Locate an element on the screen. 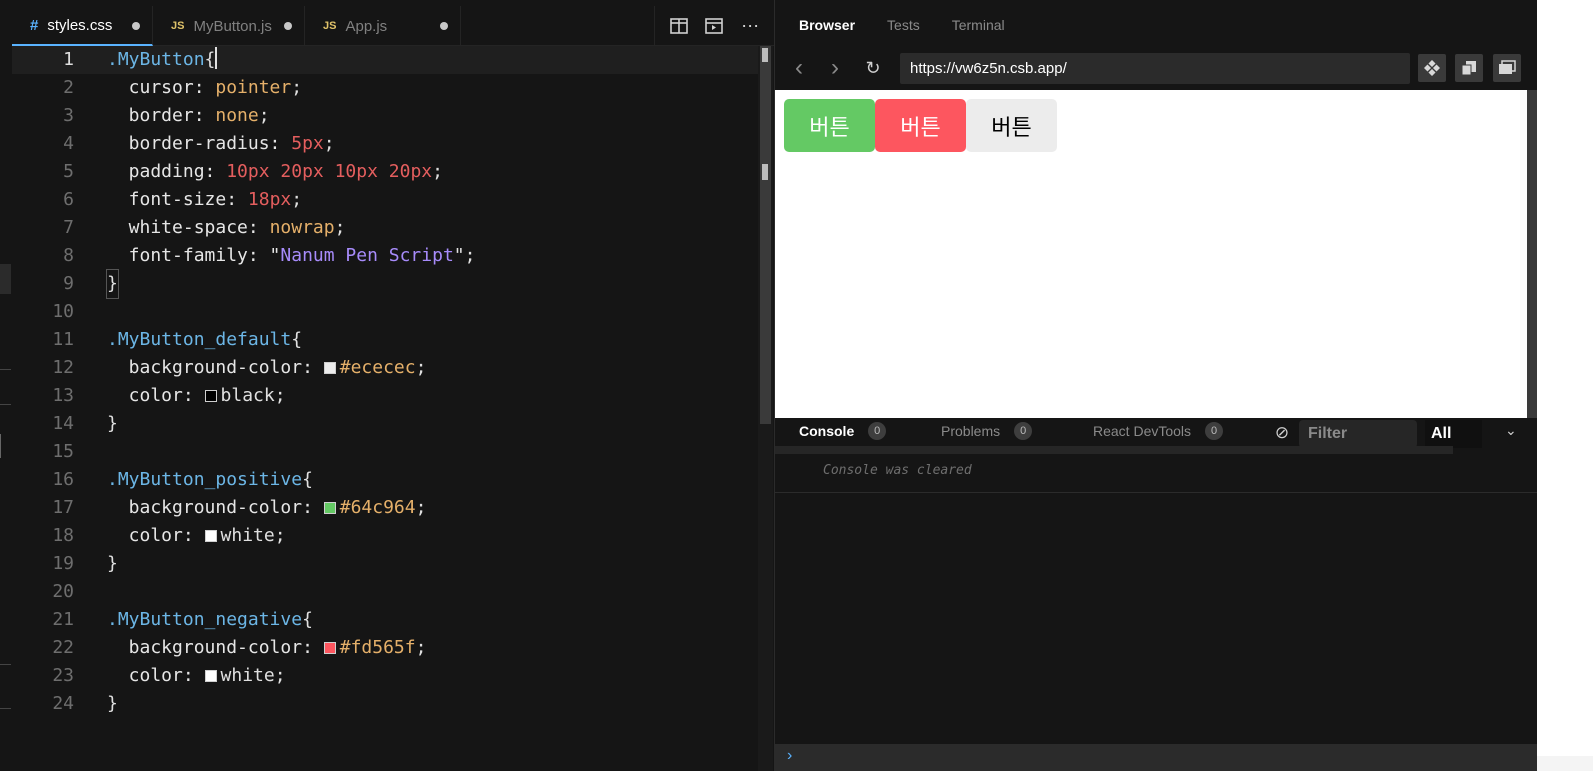 The height and width of the screenshot is (771, 1593). scrollbar-thumb is located at coordinates (765, 235).